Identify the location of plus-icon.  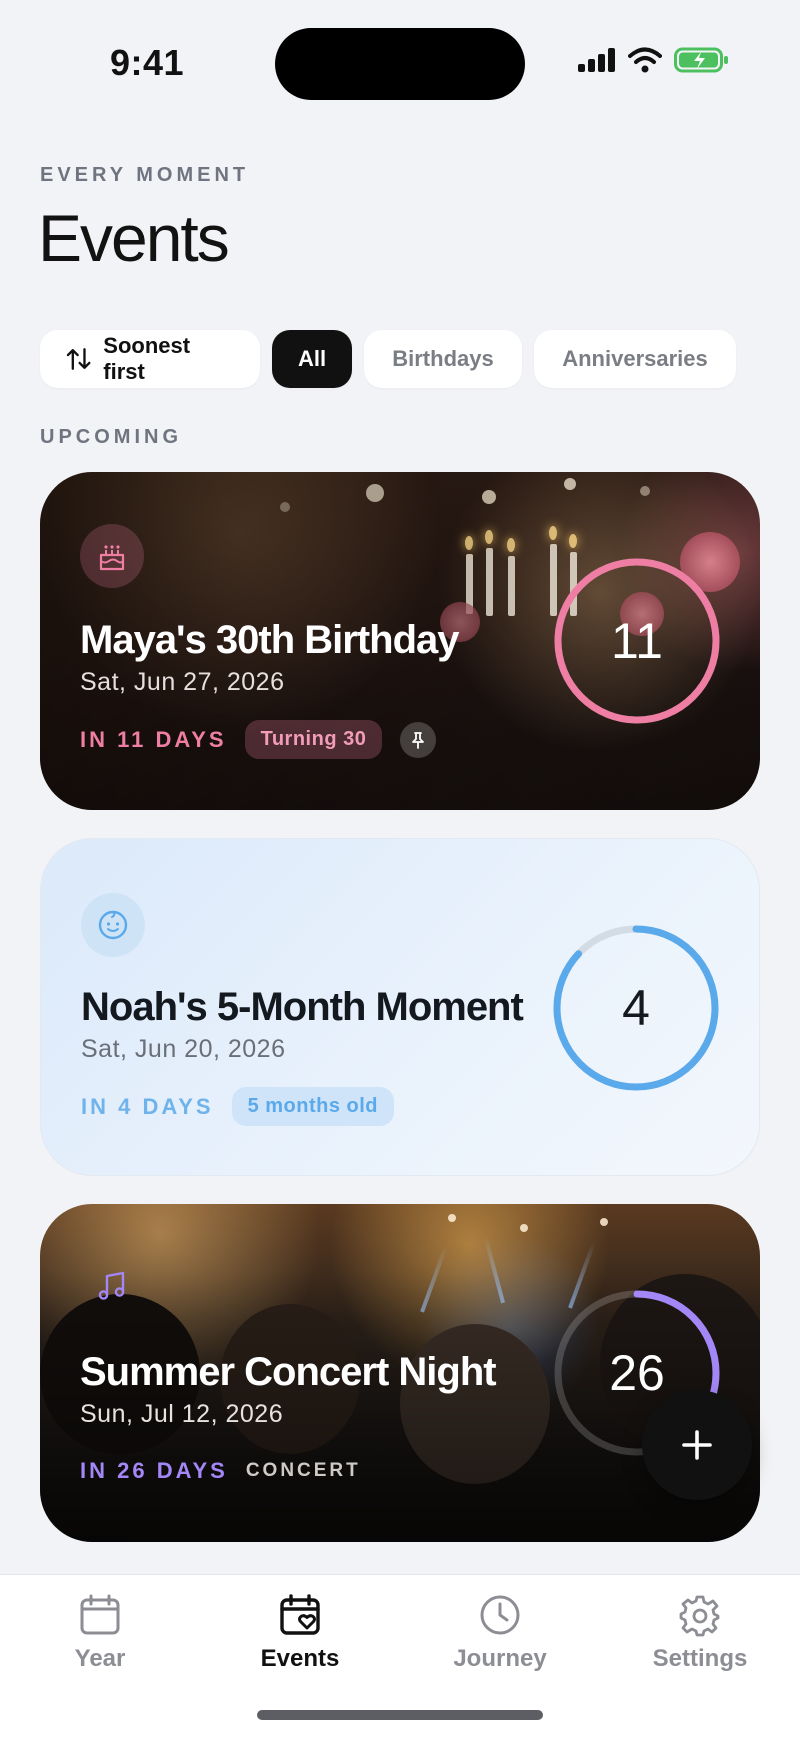
(697, 1445).